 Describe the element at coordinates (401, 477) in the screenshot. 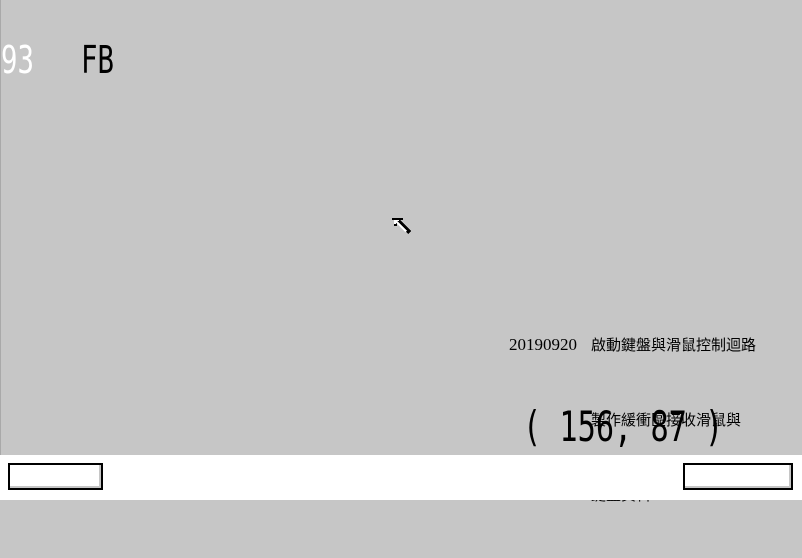

I see `status-bar` at that location.